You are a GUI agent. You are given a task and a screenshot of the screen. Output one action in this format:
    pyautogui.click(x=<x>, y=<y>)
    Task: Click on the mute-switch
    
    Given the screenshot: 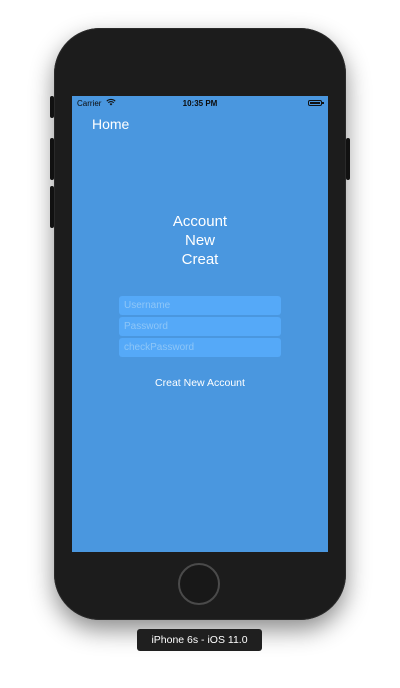 What is the action you would take?
    pyautogui.click(x=52, y=107)
    